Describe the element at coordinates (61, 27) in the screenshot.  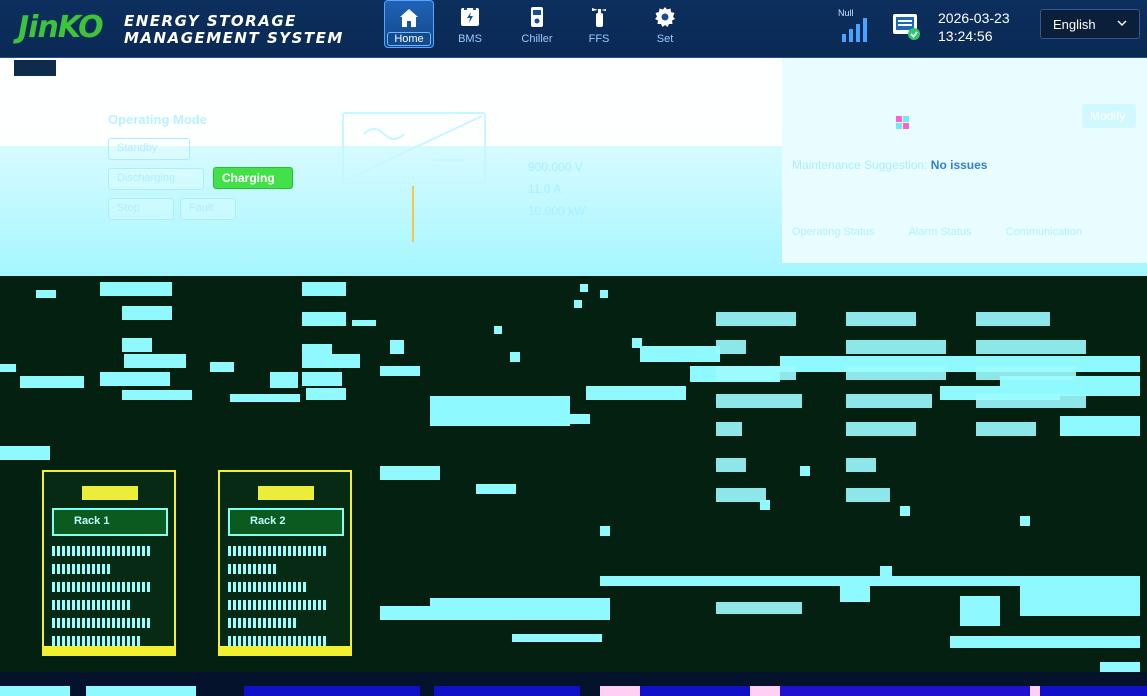
I see `jinko-logo: JinKO` at that location.